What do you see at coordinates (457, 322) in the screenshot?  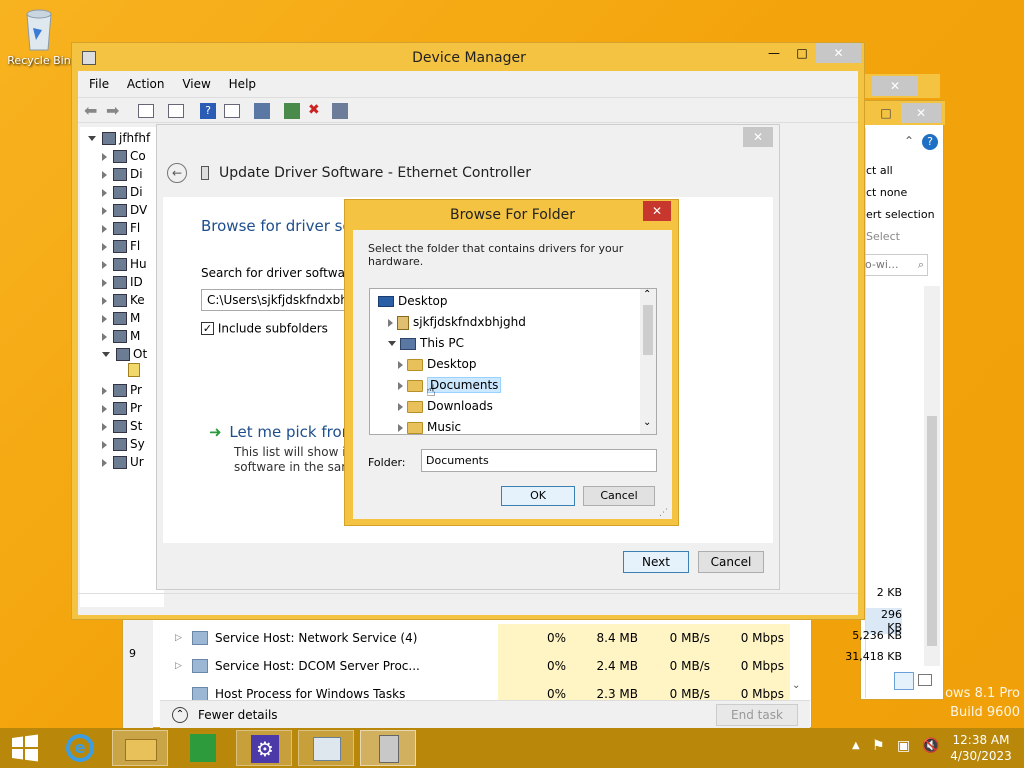 I see `folder-tree-item: sjkfjdskfndxbhjghd` at bounding box center [457, 322].